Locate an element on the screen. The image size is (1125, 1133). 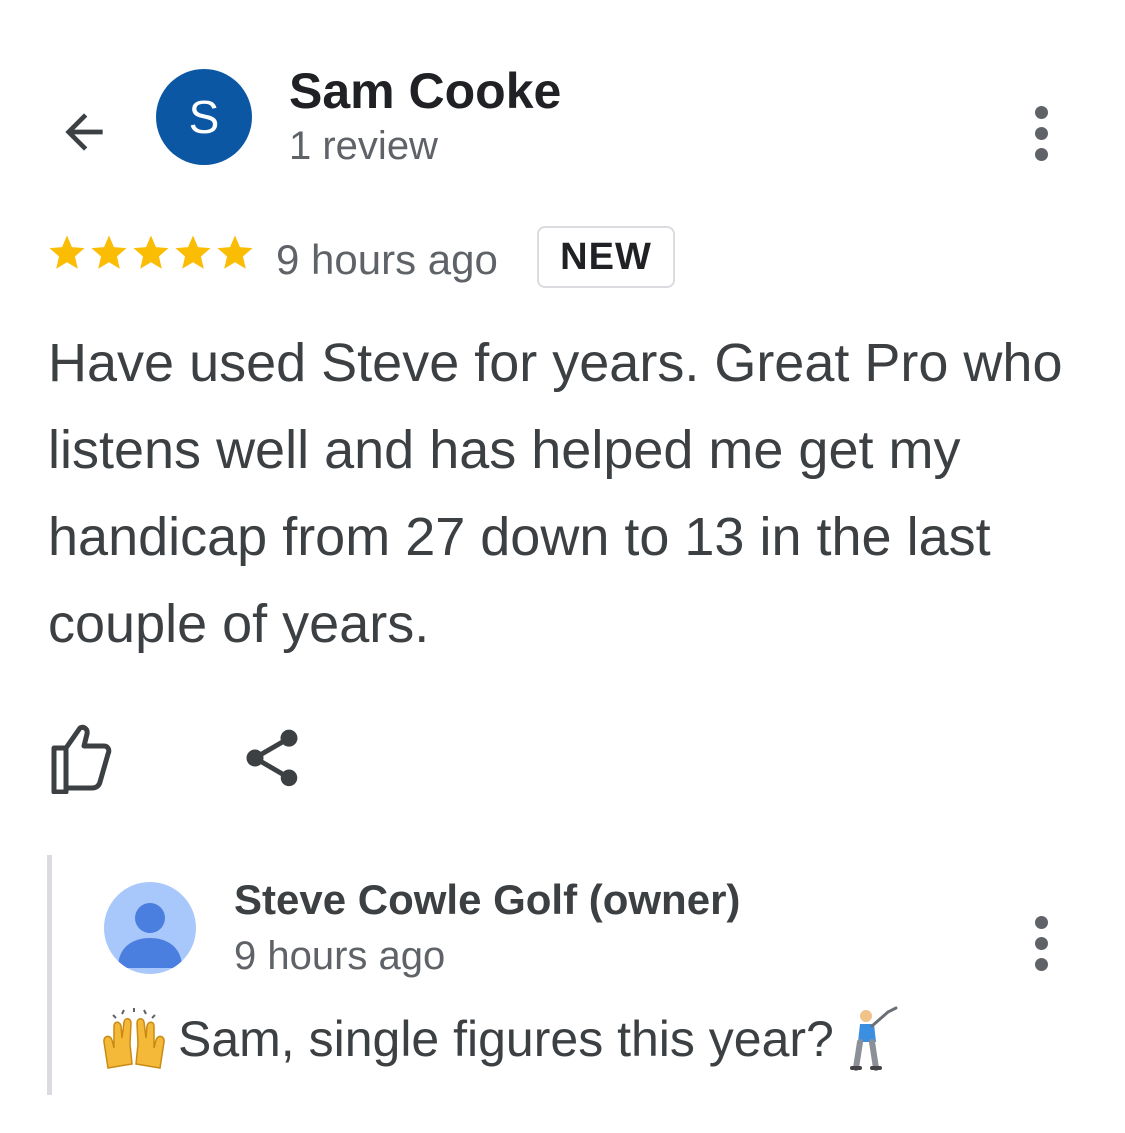
new-badge: NEW is located at coordinates (606, 257).